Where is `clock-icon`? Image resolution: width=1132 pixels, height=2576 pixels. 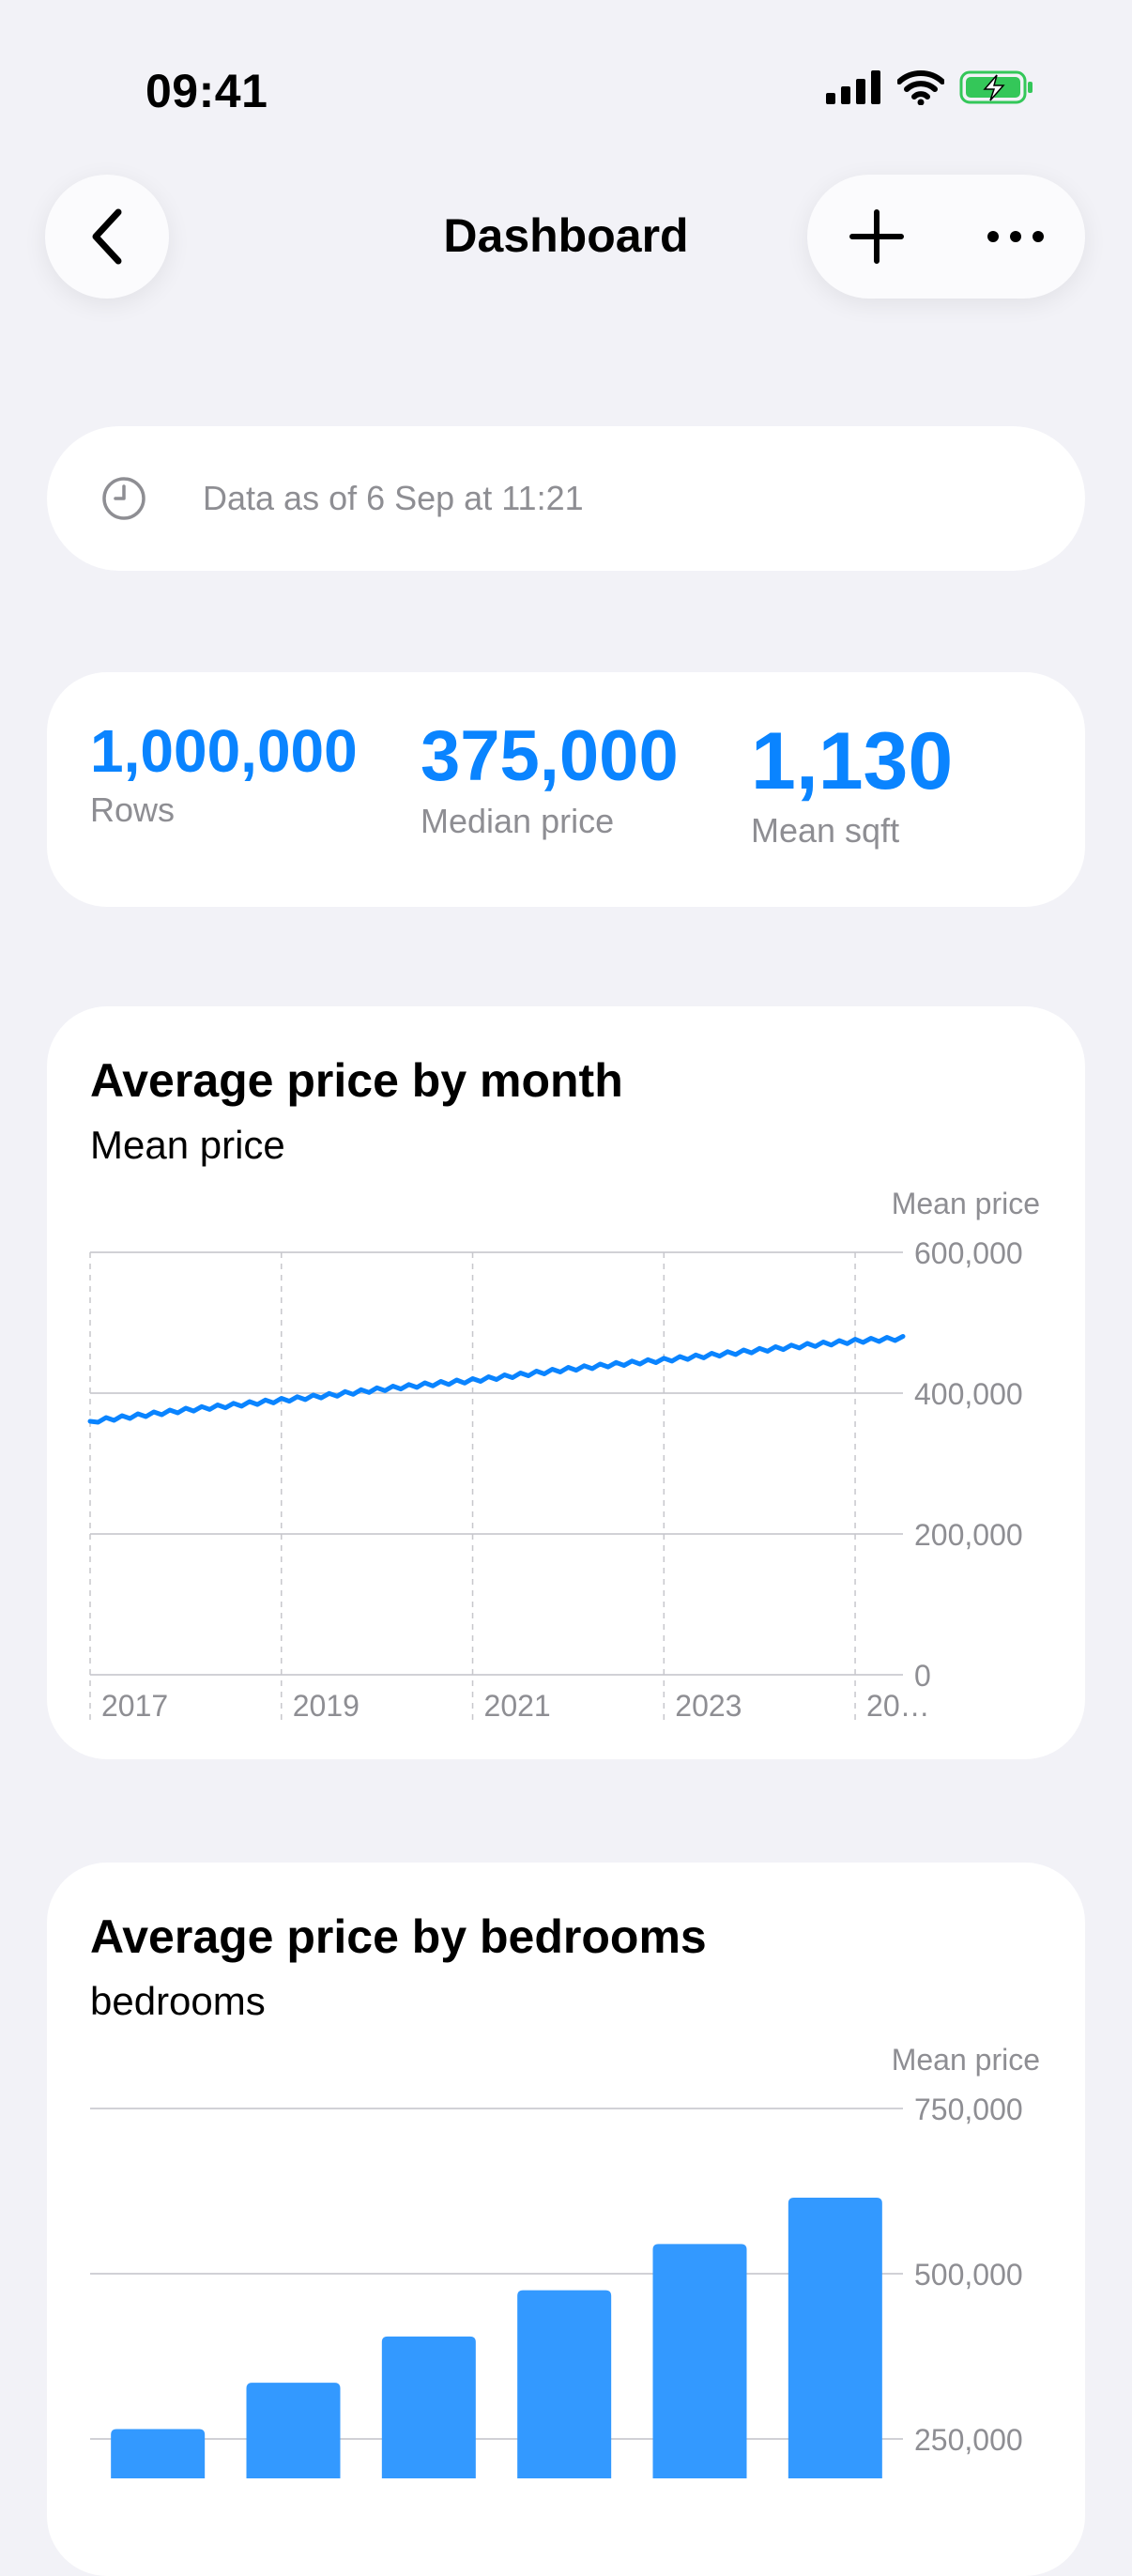 clock-icon is located at coordinates (123, 498).